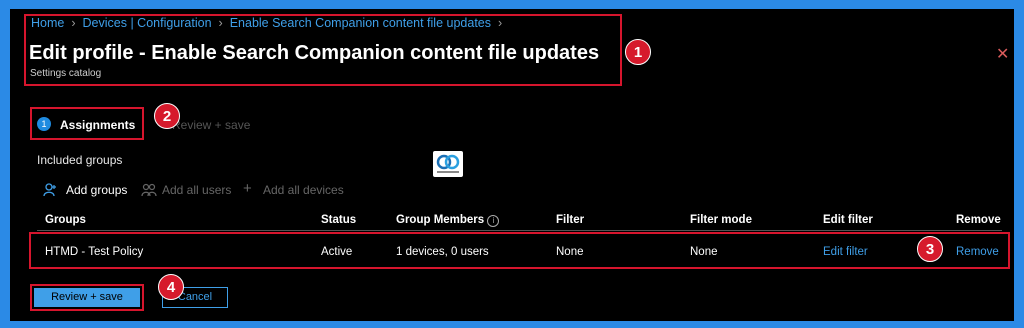 The width and height of the screenshot is (1024, 328). I want to click on tab-review-save: Review + save, so click(211, 125).